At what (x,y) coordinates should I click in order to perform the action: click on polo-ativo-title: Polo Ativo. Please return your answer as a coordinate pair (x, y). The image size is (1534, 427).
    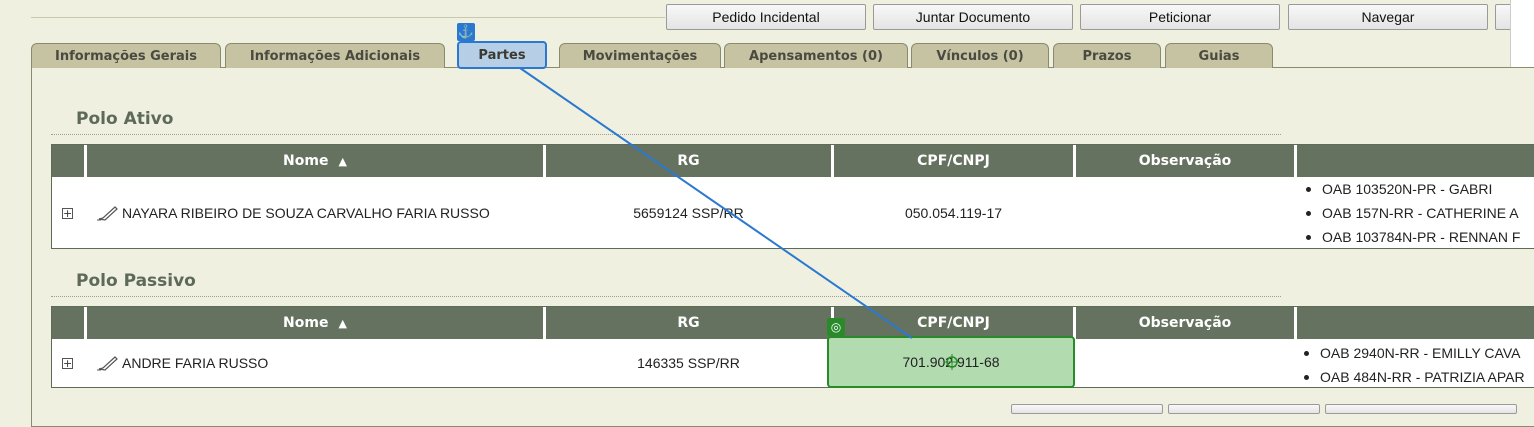
    Looking at the image, I should click on (125, 119).